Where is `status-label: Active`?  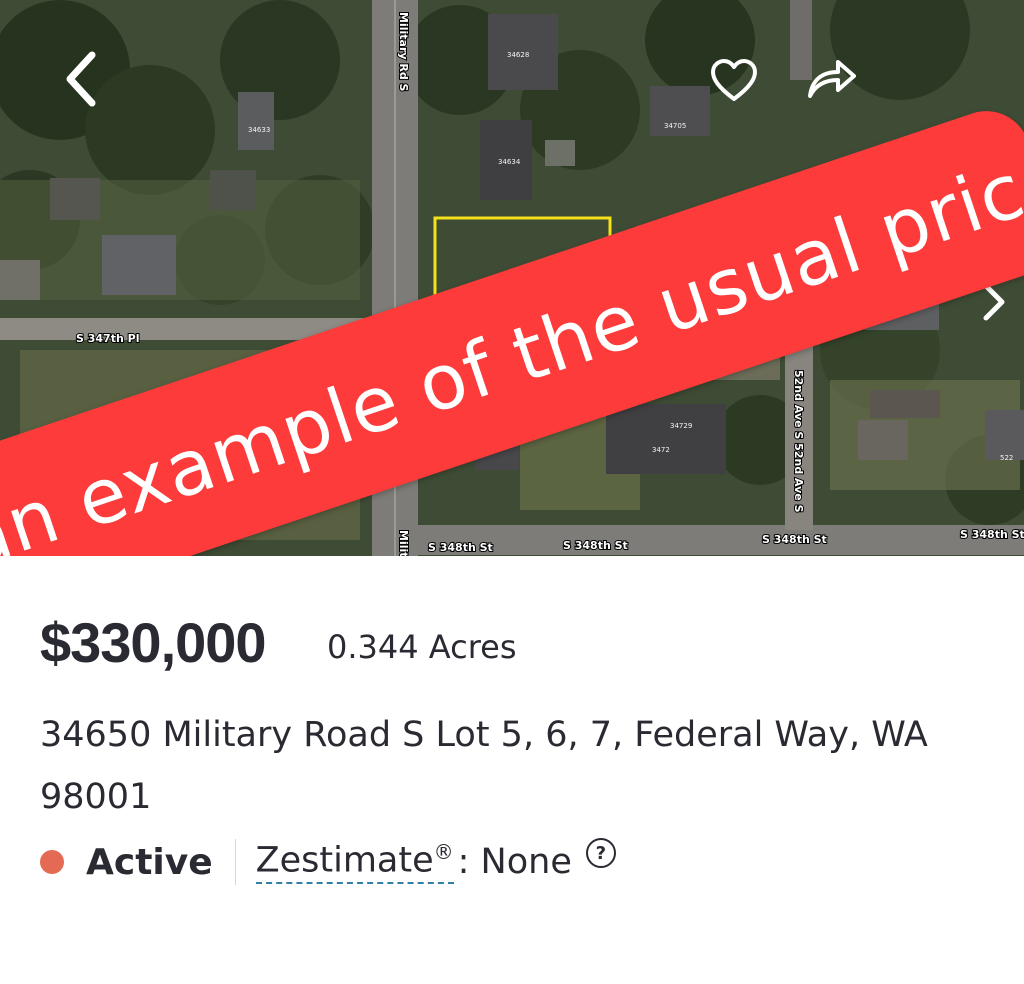
status-label: Active is located at coordinates (149, 862).